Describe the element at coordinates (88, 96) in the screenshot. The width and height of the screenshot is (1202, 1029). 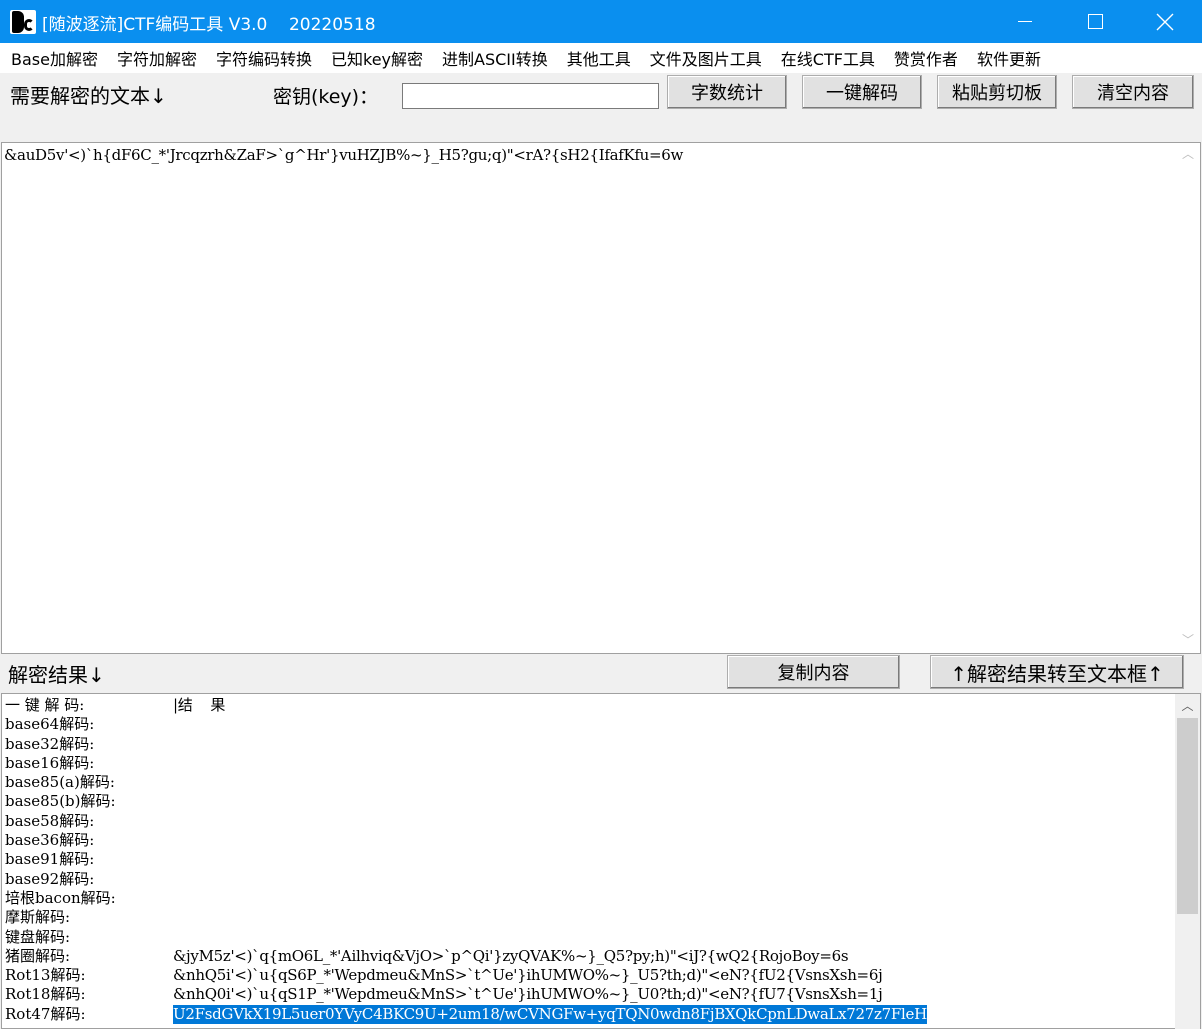
I see `input-text-label: 需要解密的文本↓` at that location.